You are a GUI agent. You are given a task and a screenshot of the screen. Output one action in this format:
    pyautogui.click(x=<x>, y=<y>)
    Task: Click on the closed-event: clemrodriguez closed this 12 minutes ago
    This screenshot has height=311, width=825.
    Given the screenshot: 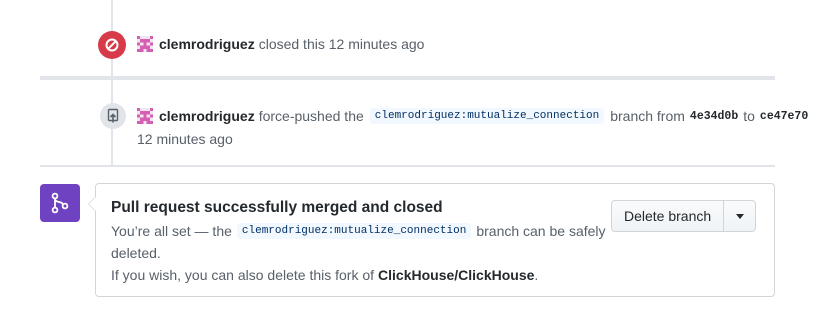 What is the action you would take?
    pyautogui.click(x=280, y=44)
    